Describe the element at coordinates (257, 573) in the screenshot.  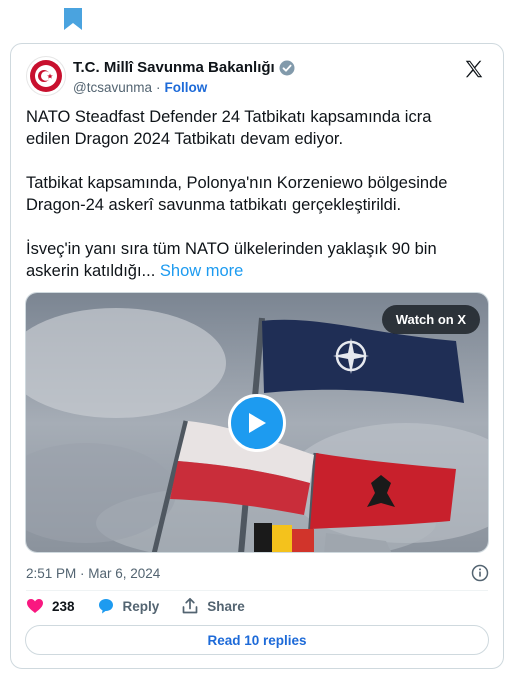
I see `tweet-meta: 2:51 PM · Mar 6, 2024` at that location.